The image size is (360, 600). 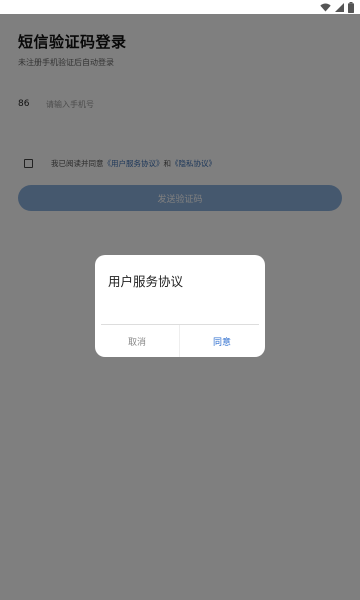 What do you see at coordinates (325, 7) in the screenshot?
I see `wifi-icon` at bounding box center [325, 7].